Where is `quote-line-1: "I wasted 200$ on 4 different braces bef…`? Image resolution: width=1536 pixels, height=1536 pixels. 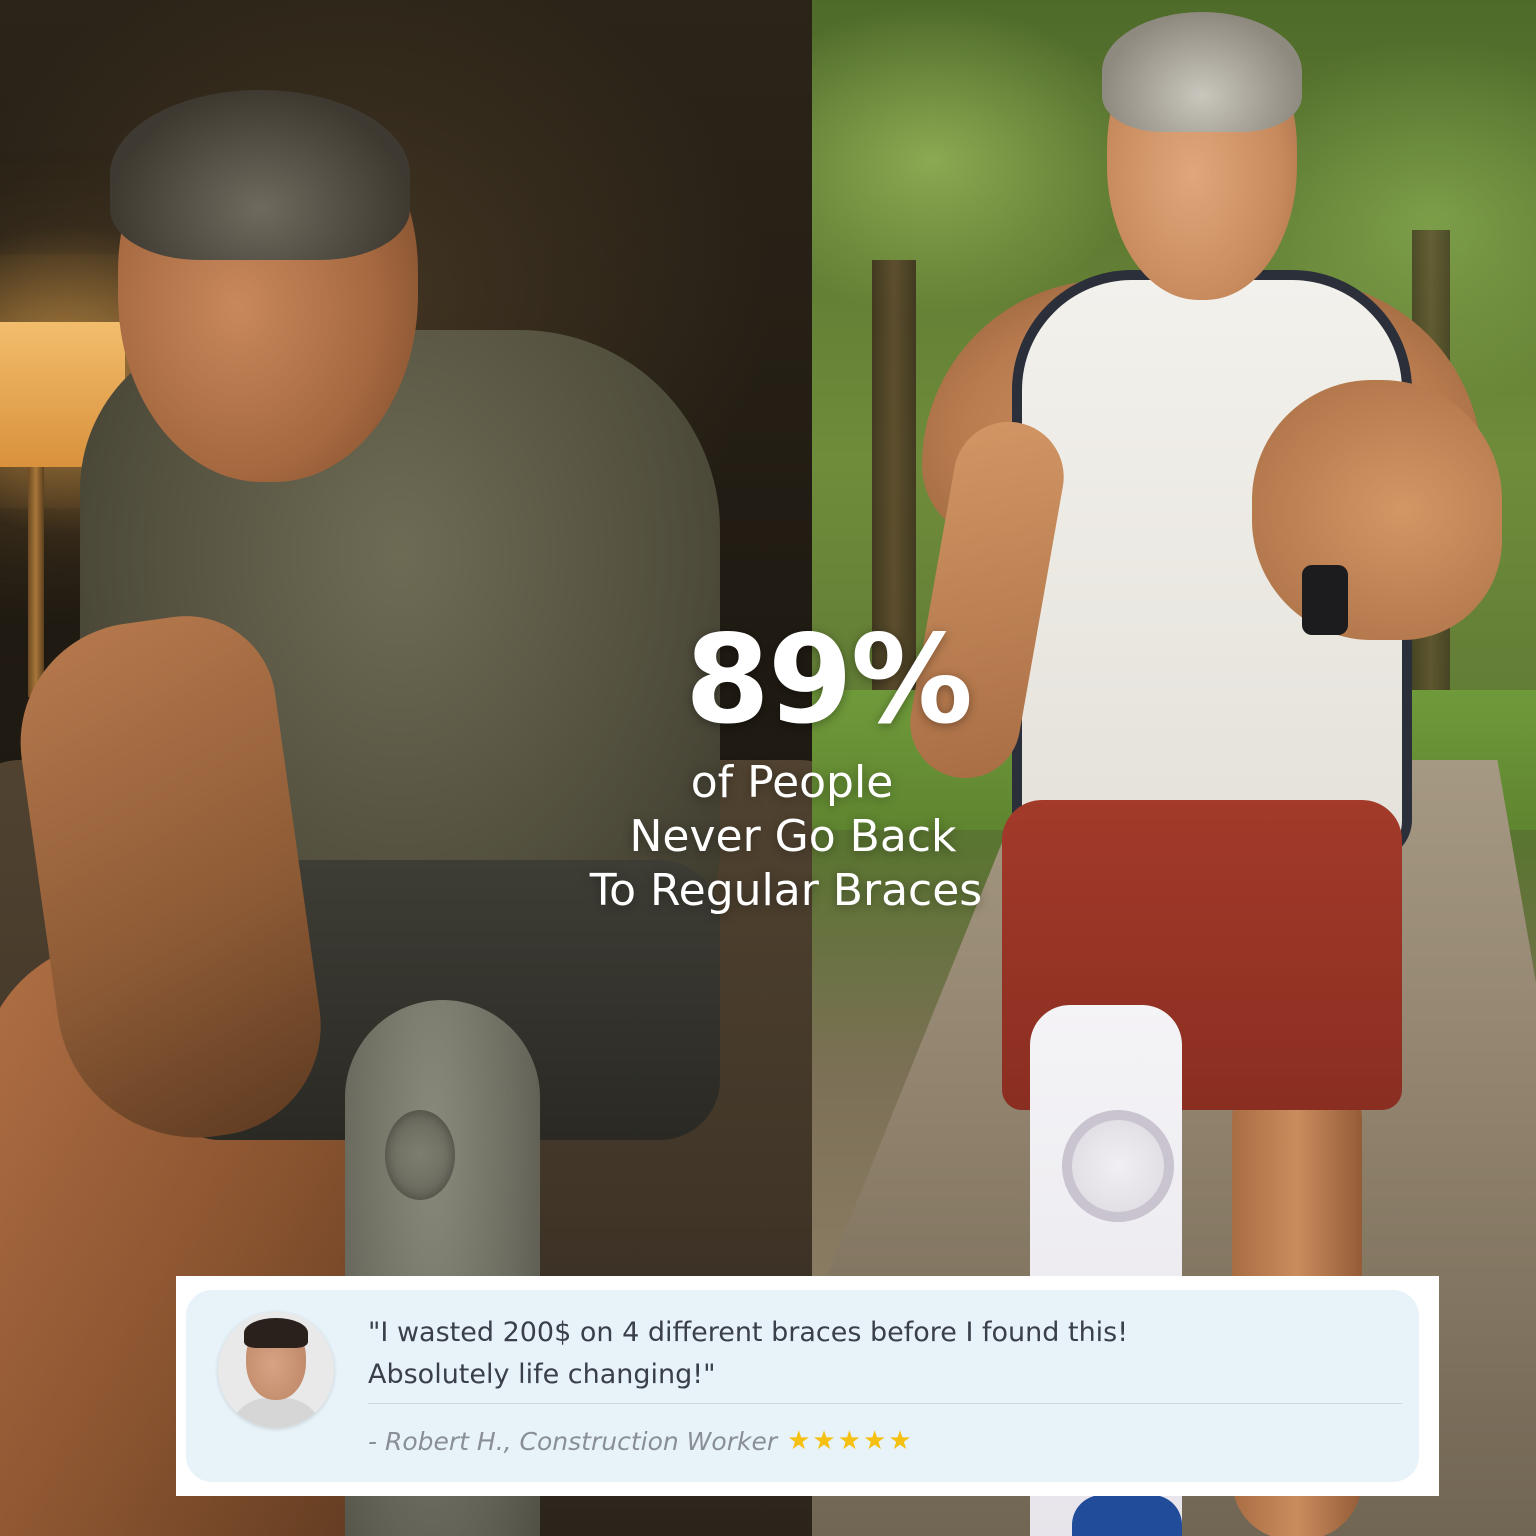
quote-line-1: "I wasted 200$ on 4 different braces bef… is located at coordinates (748, 1332).